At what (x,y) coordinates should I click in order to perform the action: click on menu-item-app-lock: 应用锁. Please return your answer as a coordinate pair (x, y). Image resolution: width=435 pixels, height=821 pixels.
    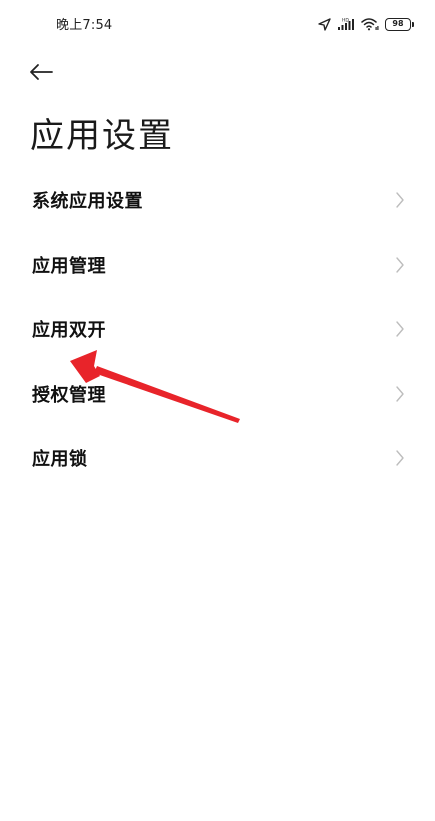
    Looking at the image, I should click on (217, 458).